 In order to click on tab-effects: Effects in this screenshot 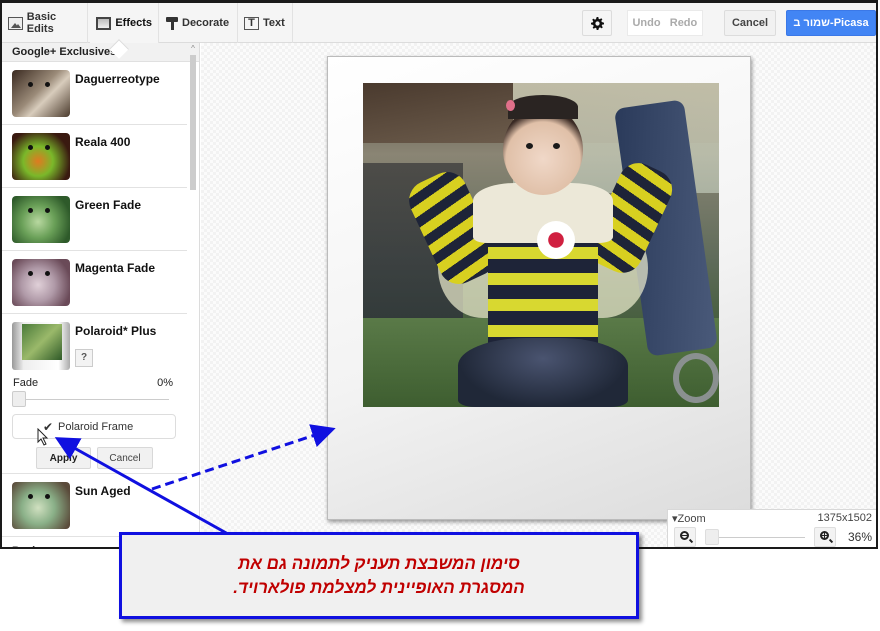, I will do `click(124, 23)`.